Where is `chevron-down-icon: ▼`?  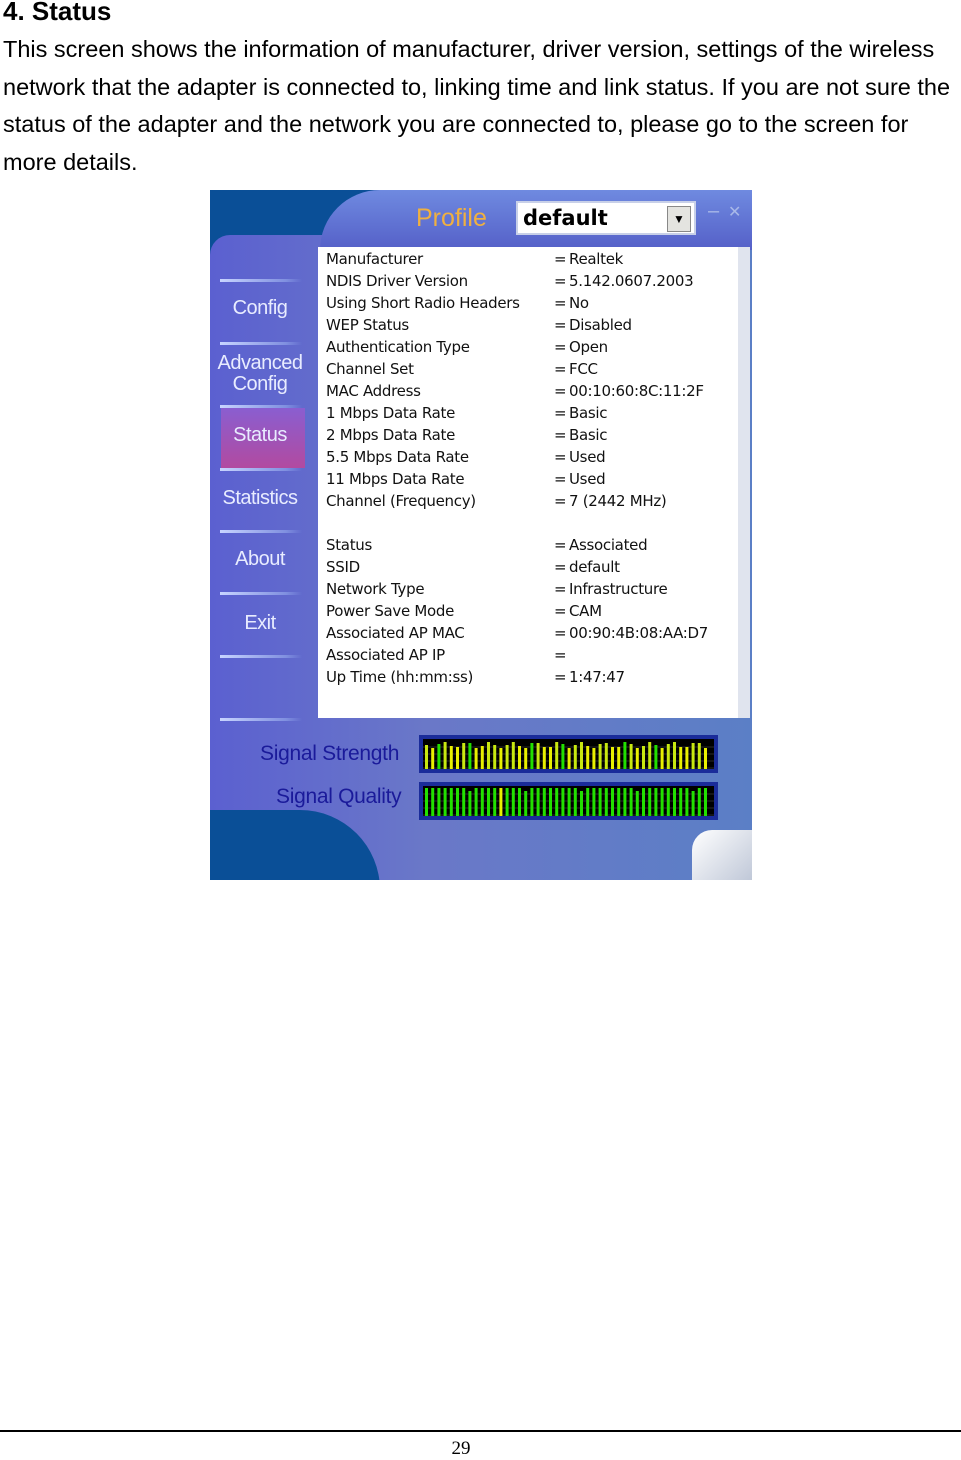
chevron-down-icon: ▼ is located at coordinates (679, 219).